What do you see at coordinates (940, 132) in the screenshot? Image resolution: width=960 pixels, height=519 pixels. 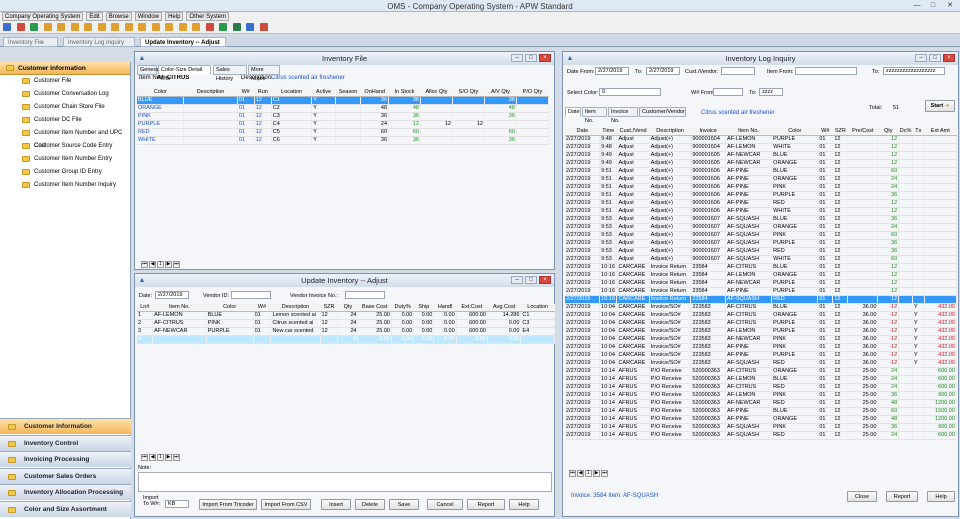 I see `column-header: Ext Amt` at bounding box center [940, 132].